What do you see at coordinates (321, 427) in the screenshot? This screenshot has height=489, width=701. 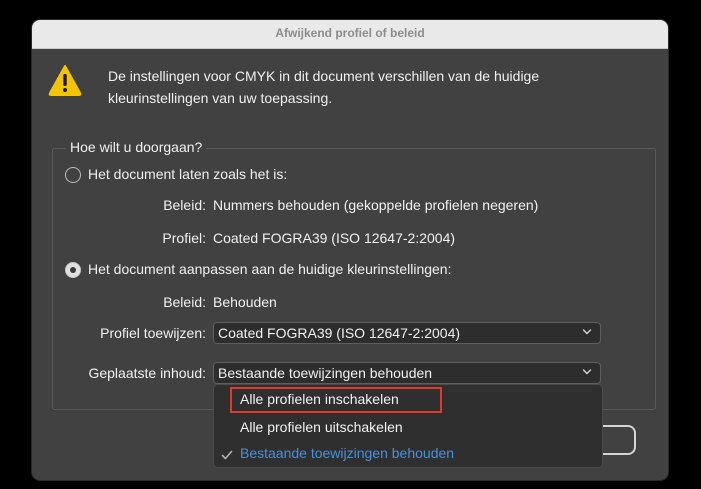 I see `menu-item-disable-all-profiles: Alle profielen uitschakelen` at bounding box center [321, 427].